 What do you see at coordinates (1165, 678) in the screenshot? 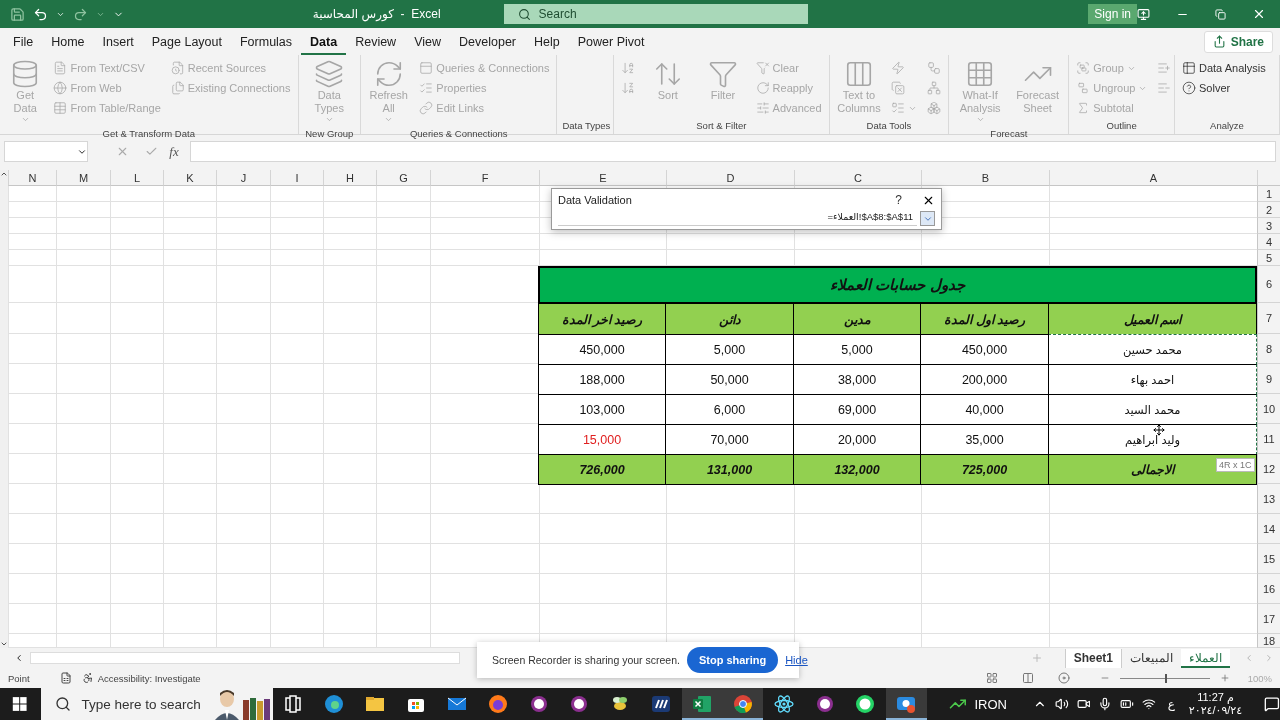
I see `zoom-thumb` at bounding box center [1165, 678].